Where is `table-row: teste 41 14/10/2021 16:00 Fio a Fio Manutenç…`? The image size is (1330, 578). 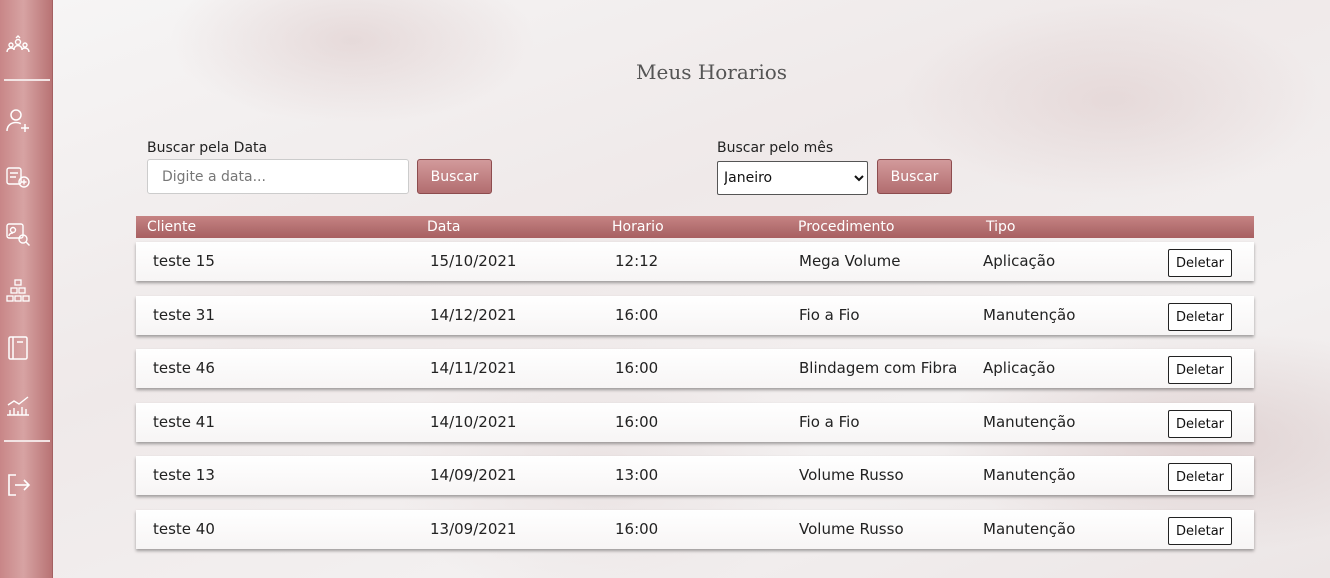
table-row: teste 41 14/10/2021 16:00 Fio a Fio Manutenç… is located at coordinates (695, 422).